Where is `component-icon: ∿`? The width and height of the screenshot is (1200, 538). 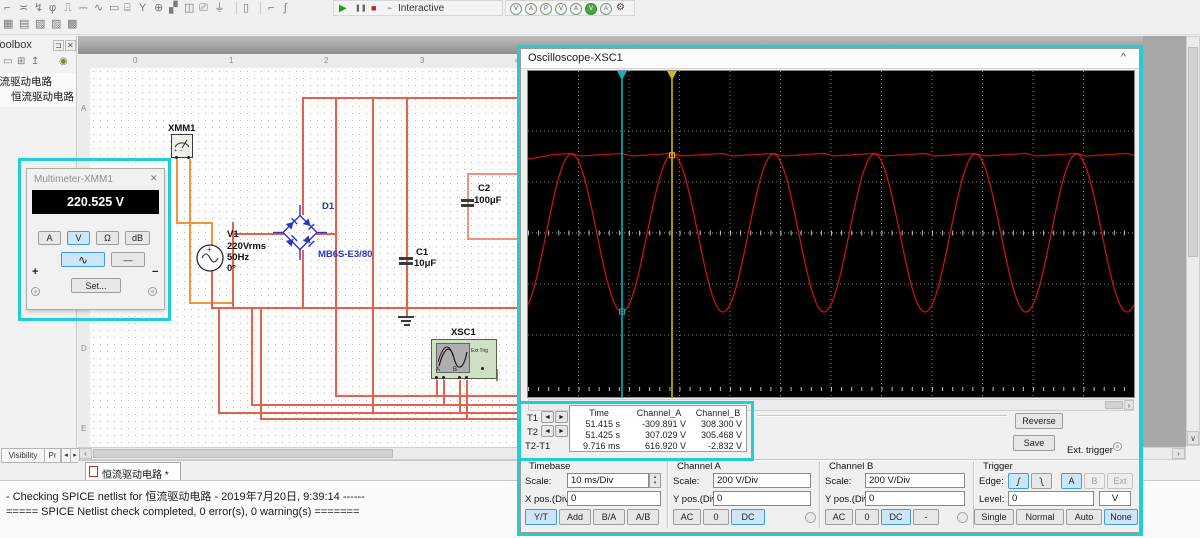 component-icon: ∿ is located at coordinates (98, 8).